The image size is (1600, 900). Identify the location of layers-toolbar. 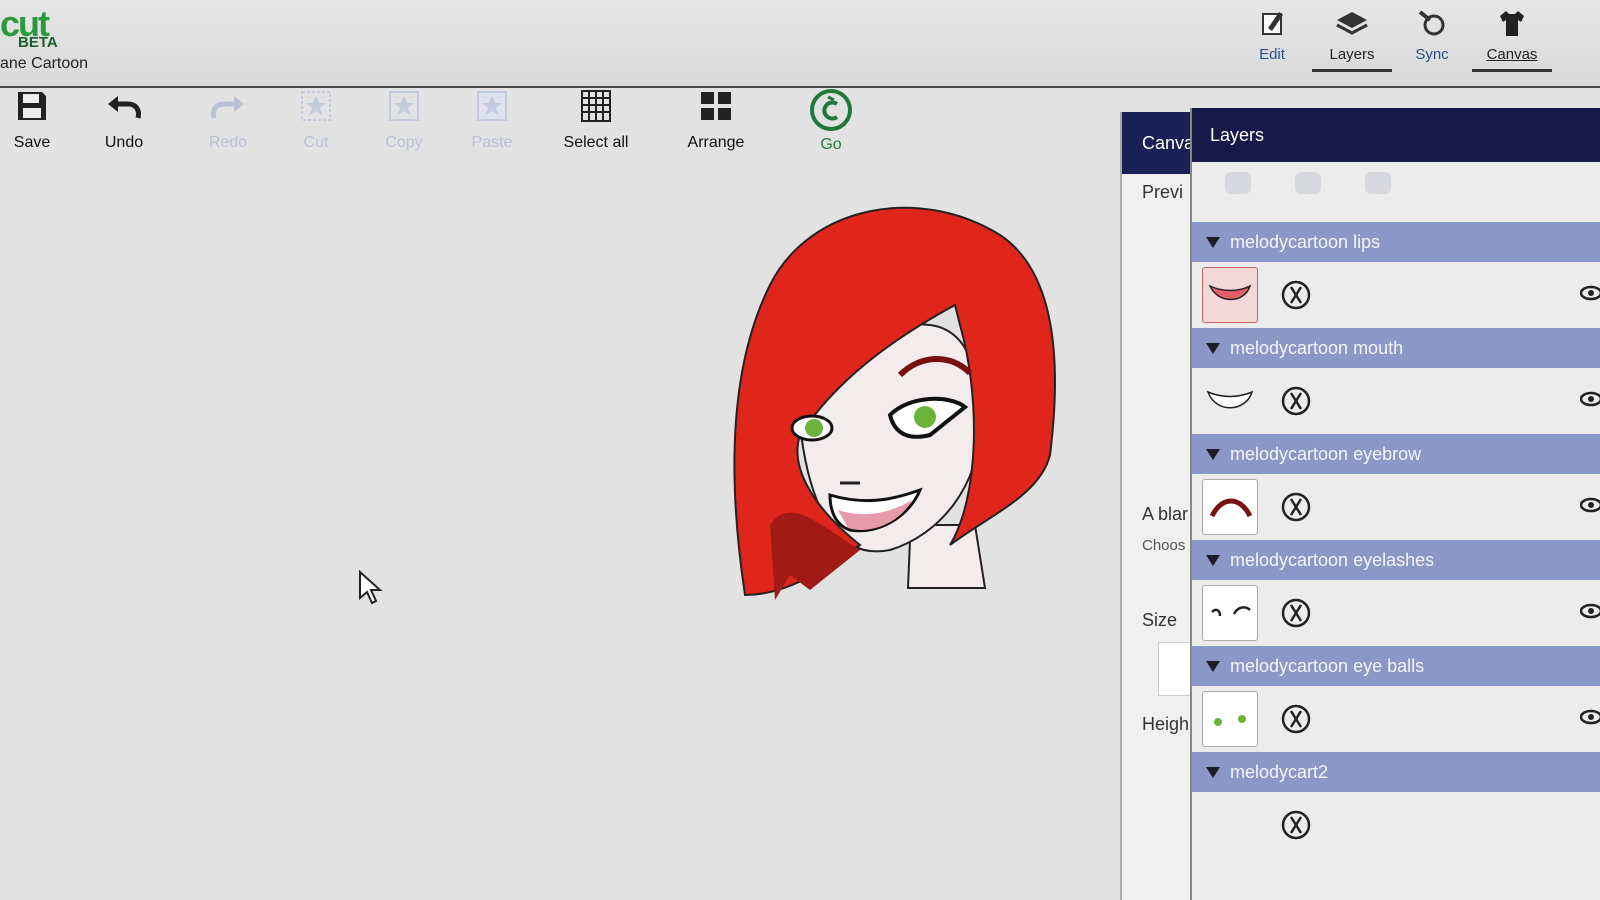
(1396, 192).